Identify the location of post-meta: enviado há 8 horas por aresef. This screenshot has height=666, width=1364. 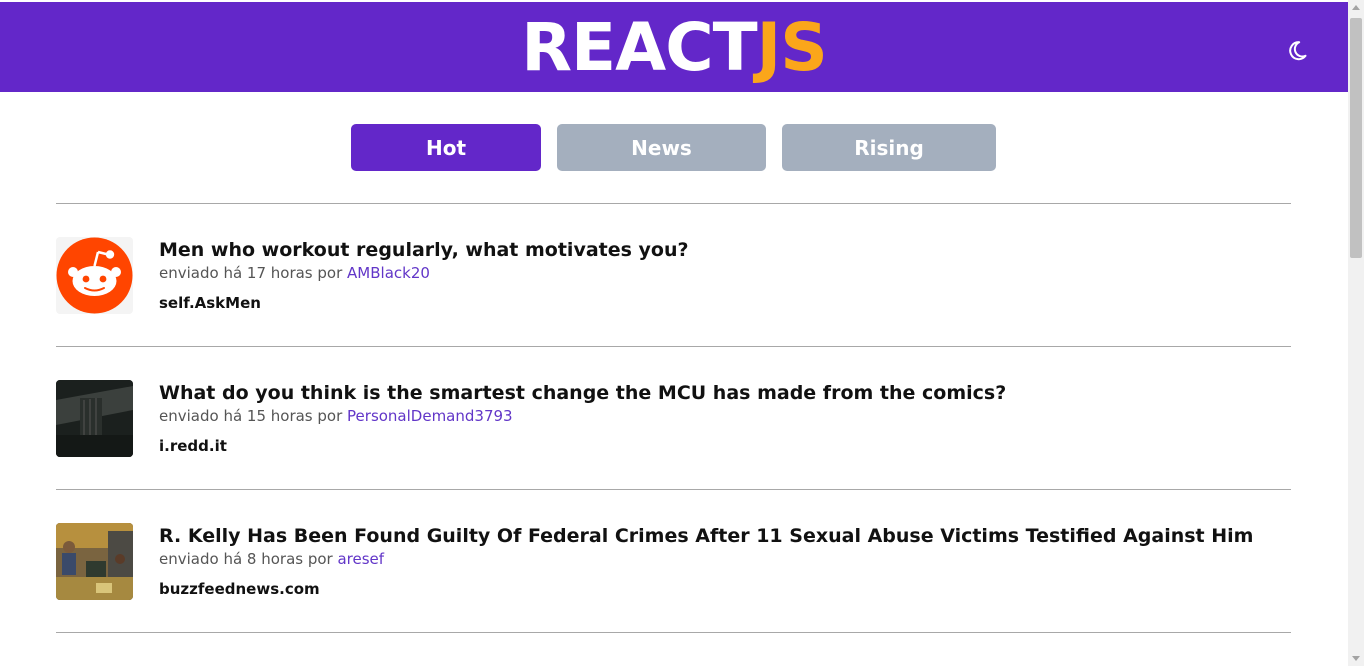
(271, 559).